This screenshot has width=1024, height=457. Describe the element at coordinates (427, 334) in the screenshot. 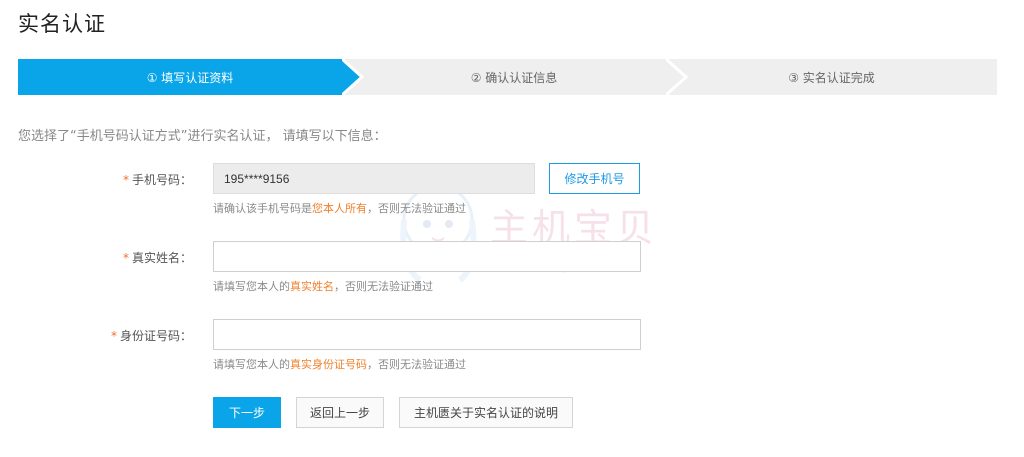

I see `id-number-input` at that location.